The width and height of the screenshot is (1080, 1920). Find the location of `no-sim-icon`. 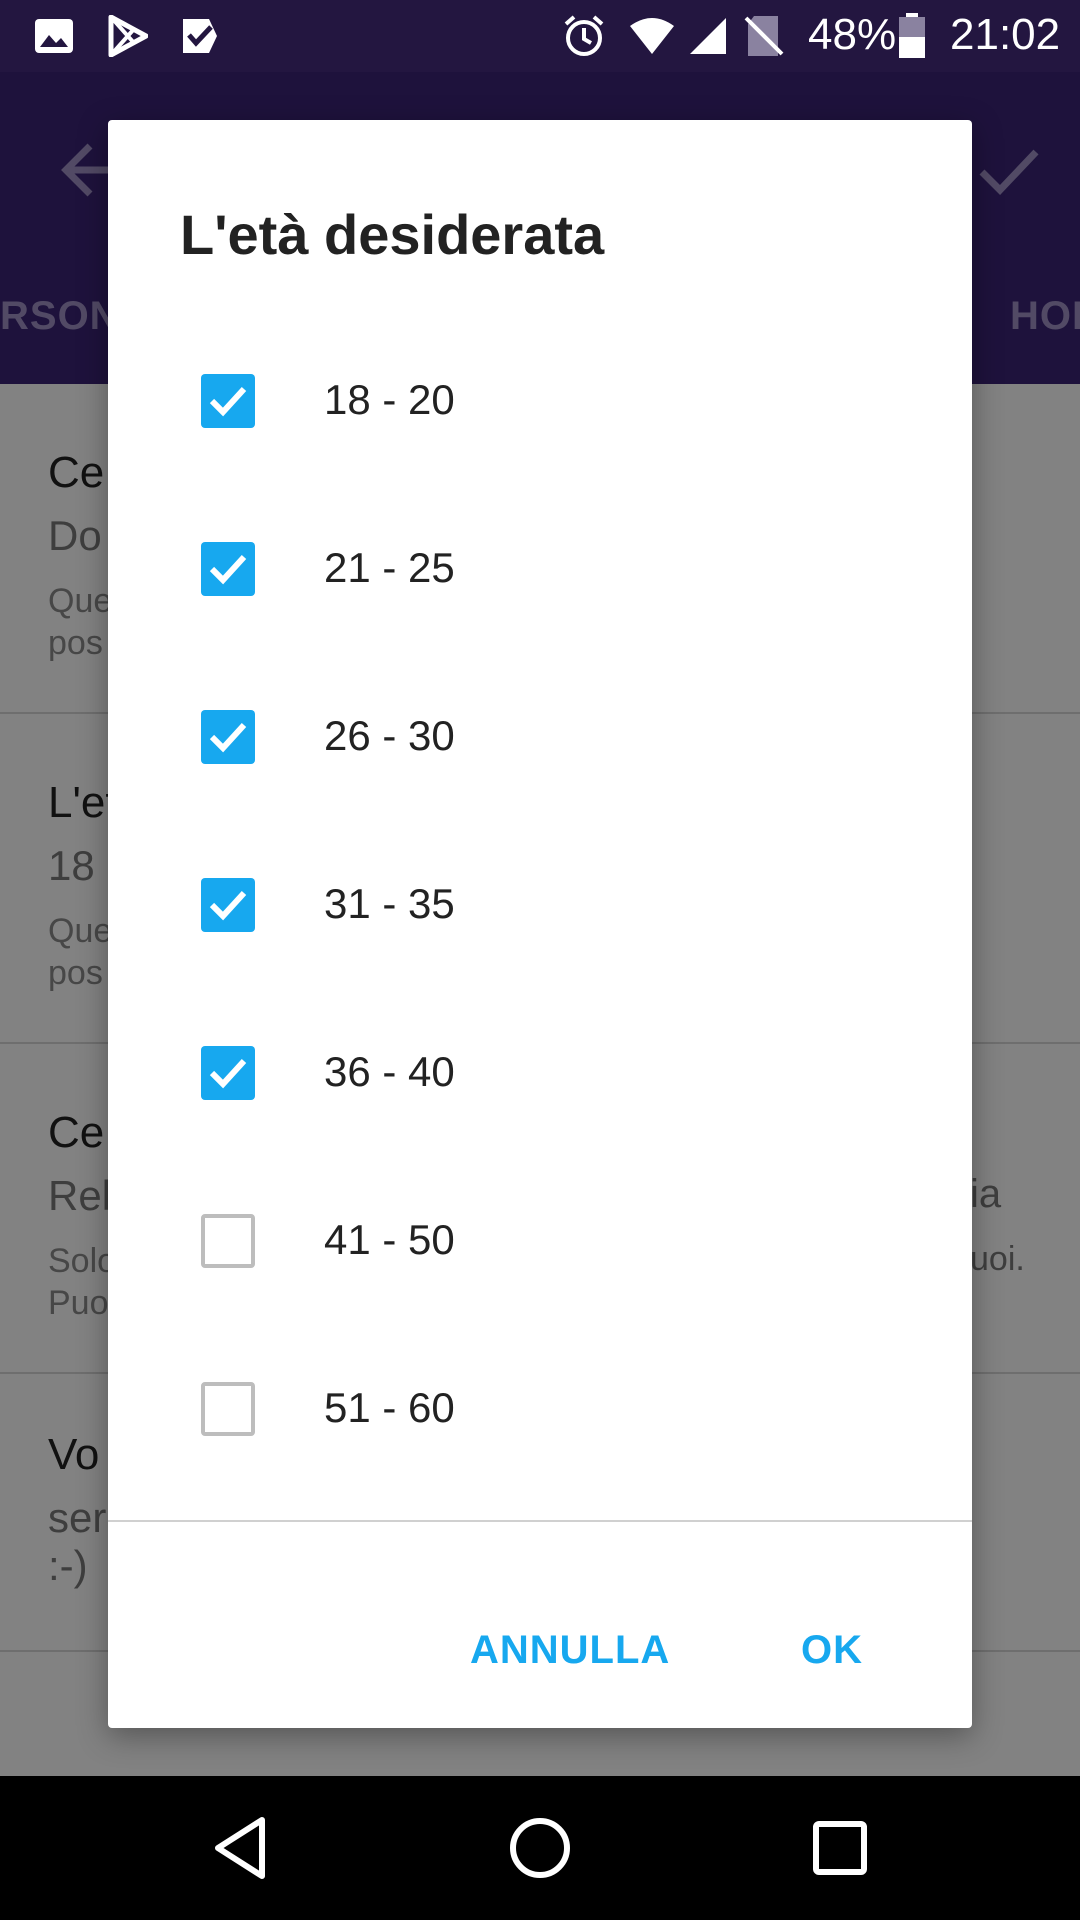

no-sim-icon is located at coordinates (764, 36).